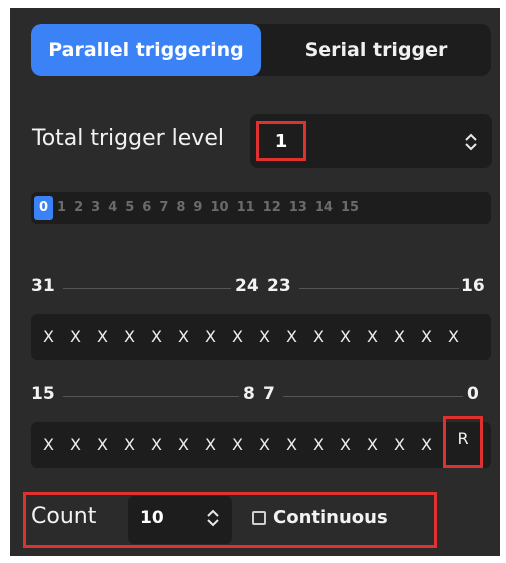 The height and width of the screenshot is (563, 506). Describe the element at coordinates (112, 208) in the screenshot. I see `level-option-4: 4` at that location.